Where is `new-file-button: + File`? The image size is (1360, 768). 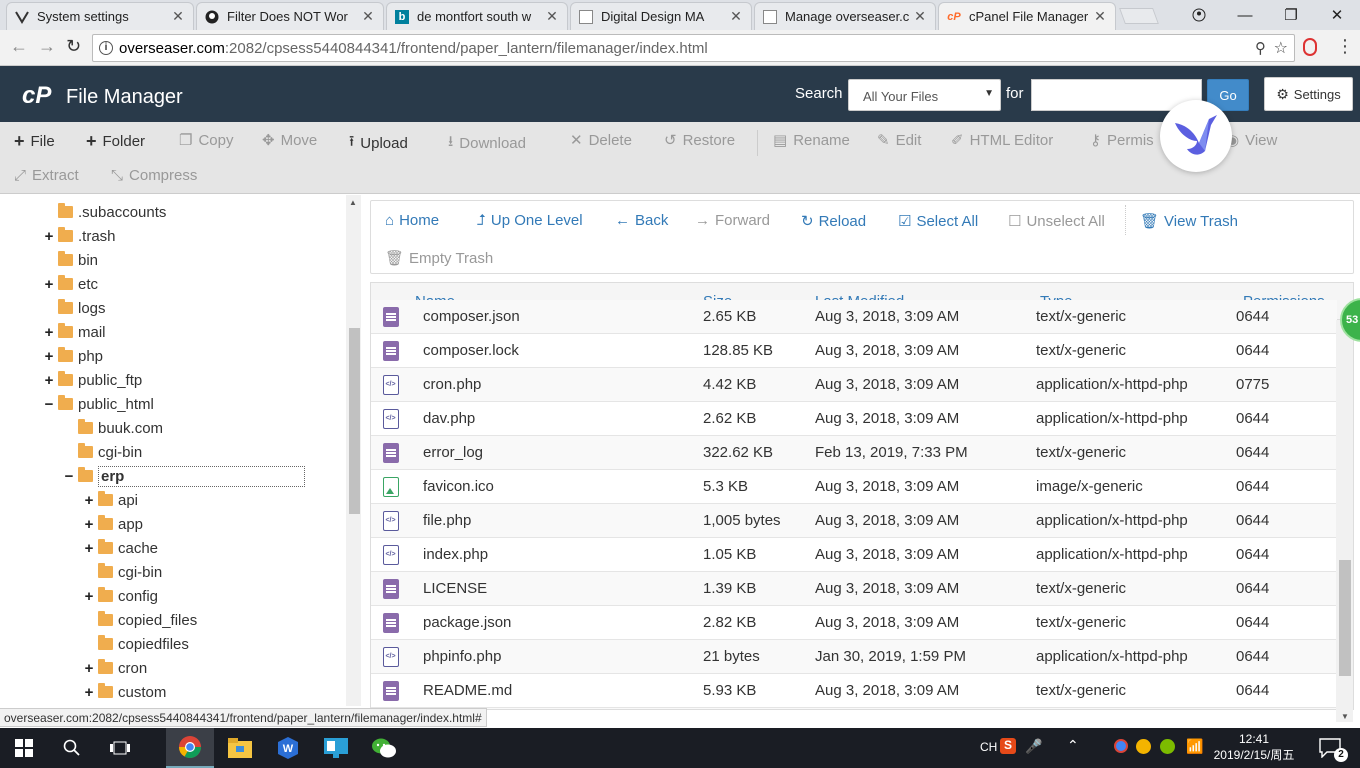
new-file-button: + File is located at coordinates (34, 141).